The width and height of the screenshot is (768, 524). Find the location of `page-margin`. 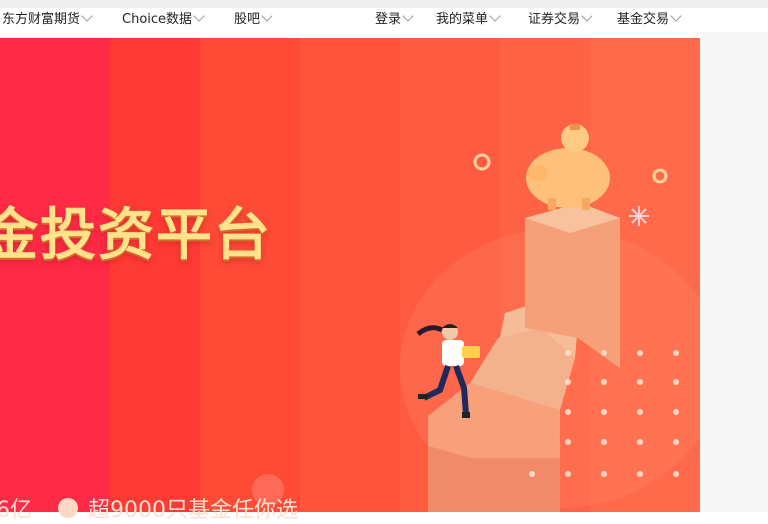

page-margin is located at coordinates (734, 272).